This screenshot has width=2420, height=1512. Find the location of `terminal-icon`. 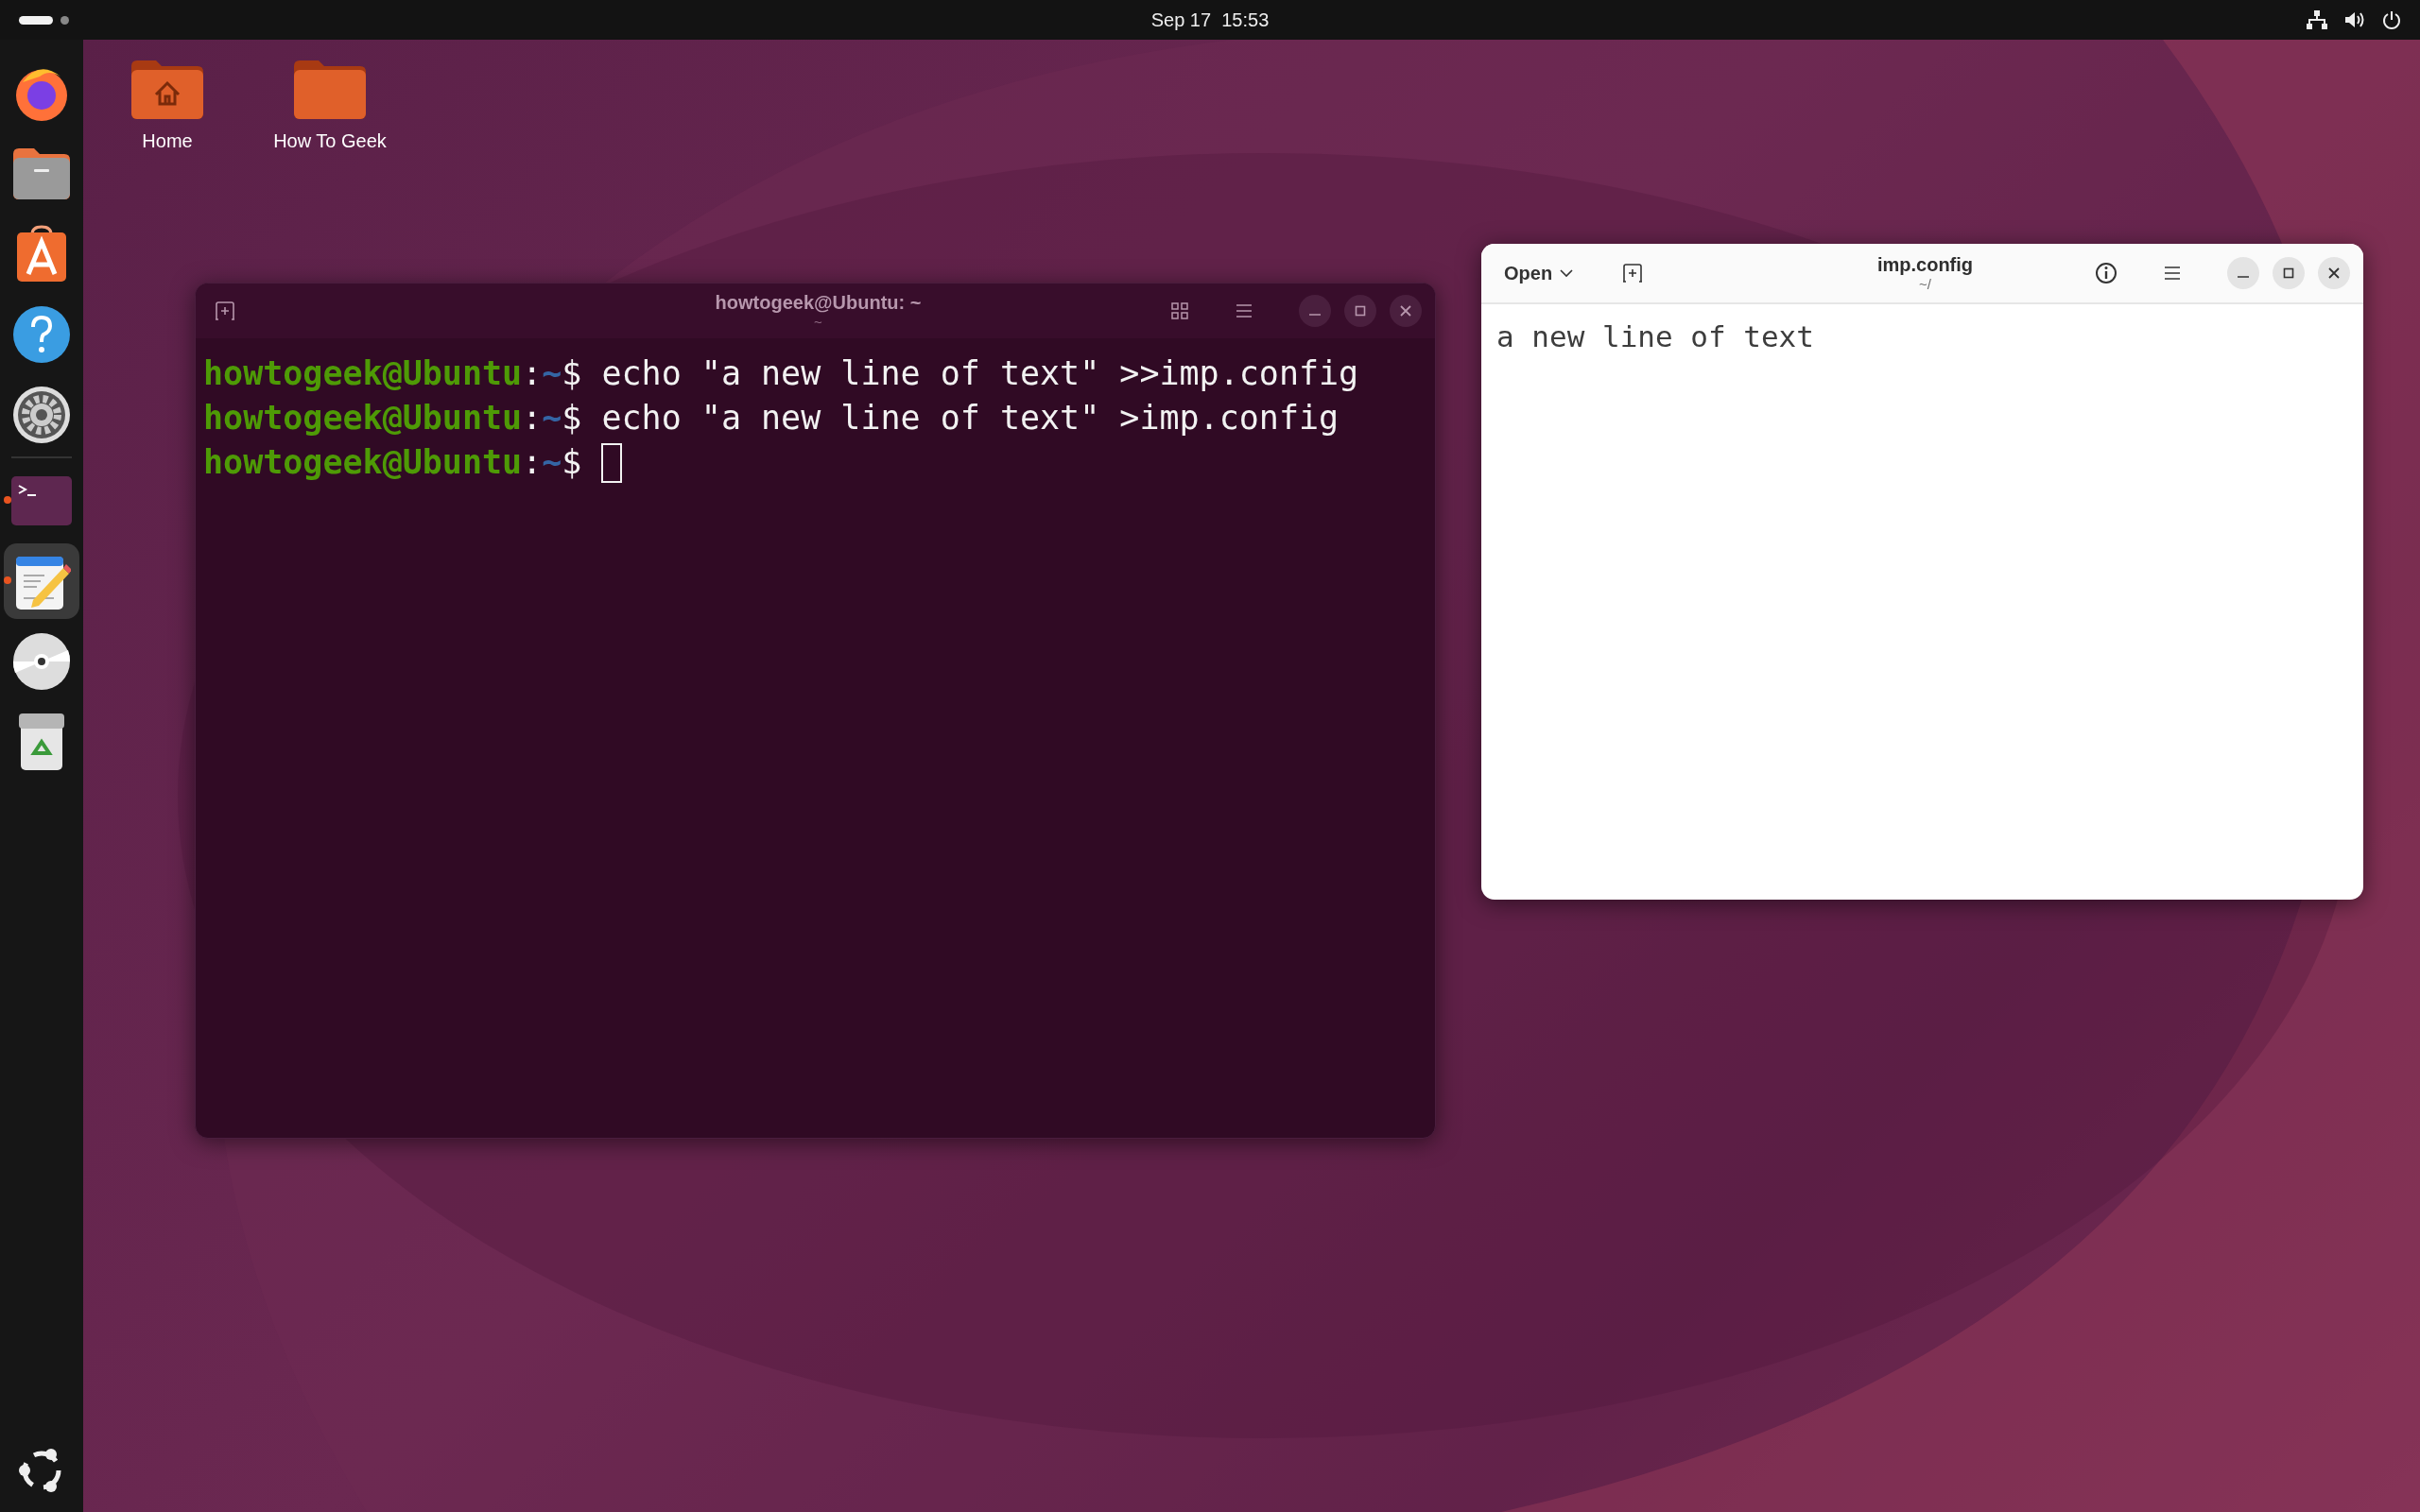

terminal-icon is located at coordinates (41, 500).